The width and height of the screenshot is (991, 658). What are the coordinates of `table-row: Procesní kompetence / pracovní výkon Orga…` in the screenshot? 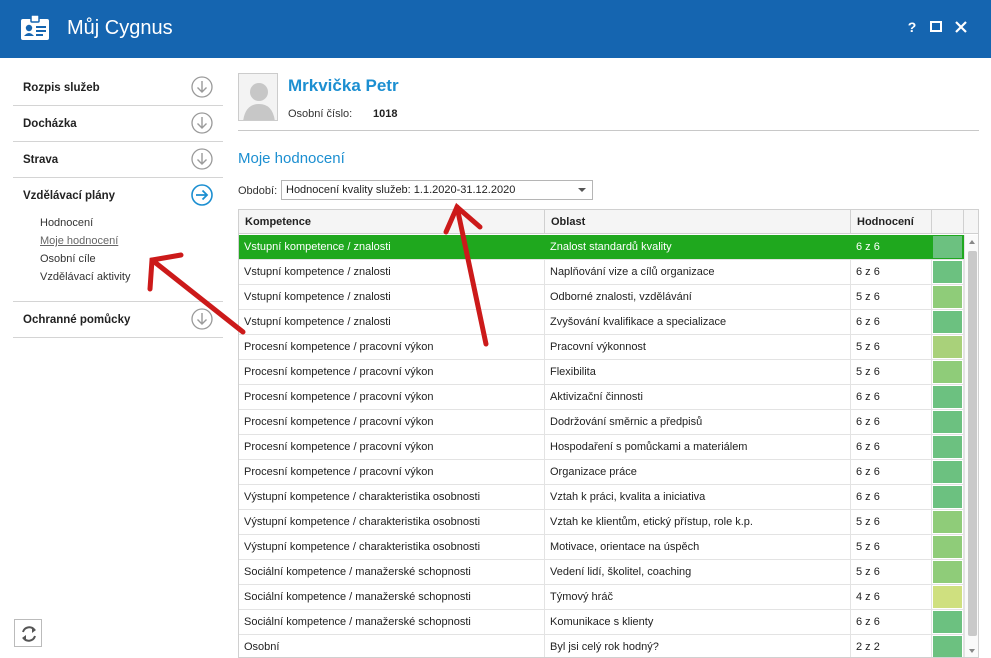 It's located at (601, 472).